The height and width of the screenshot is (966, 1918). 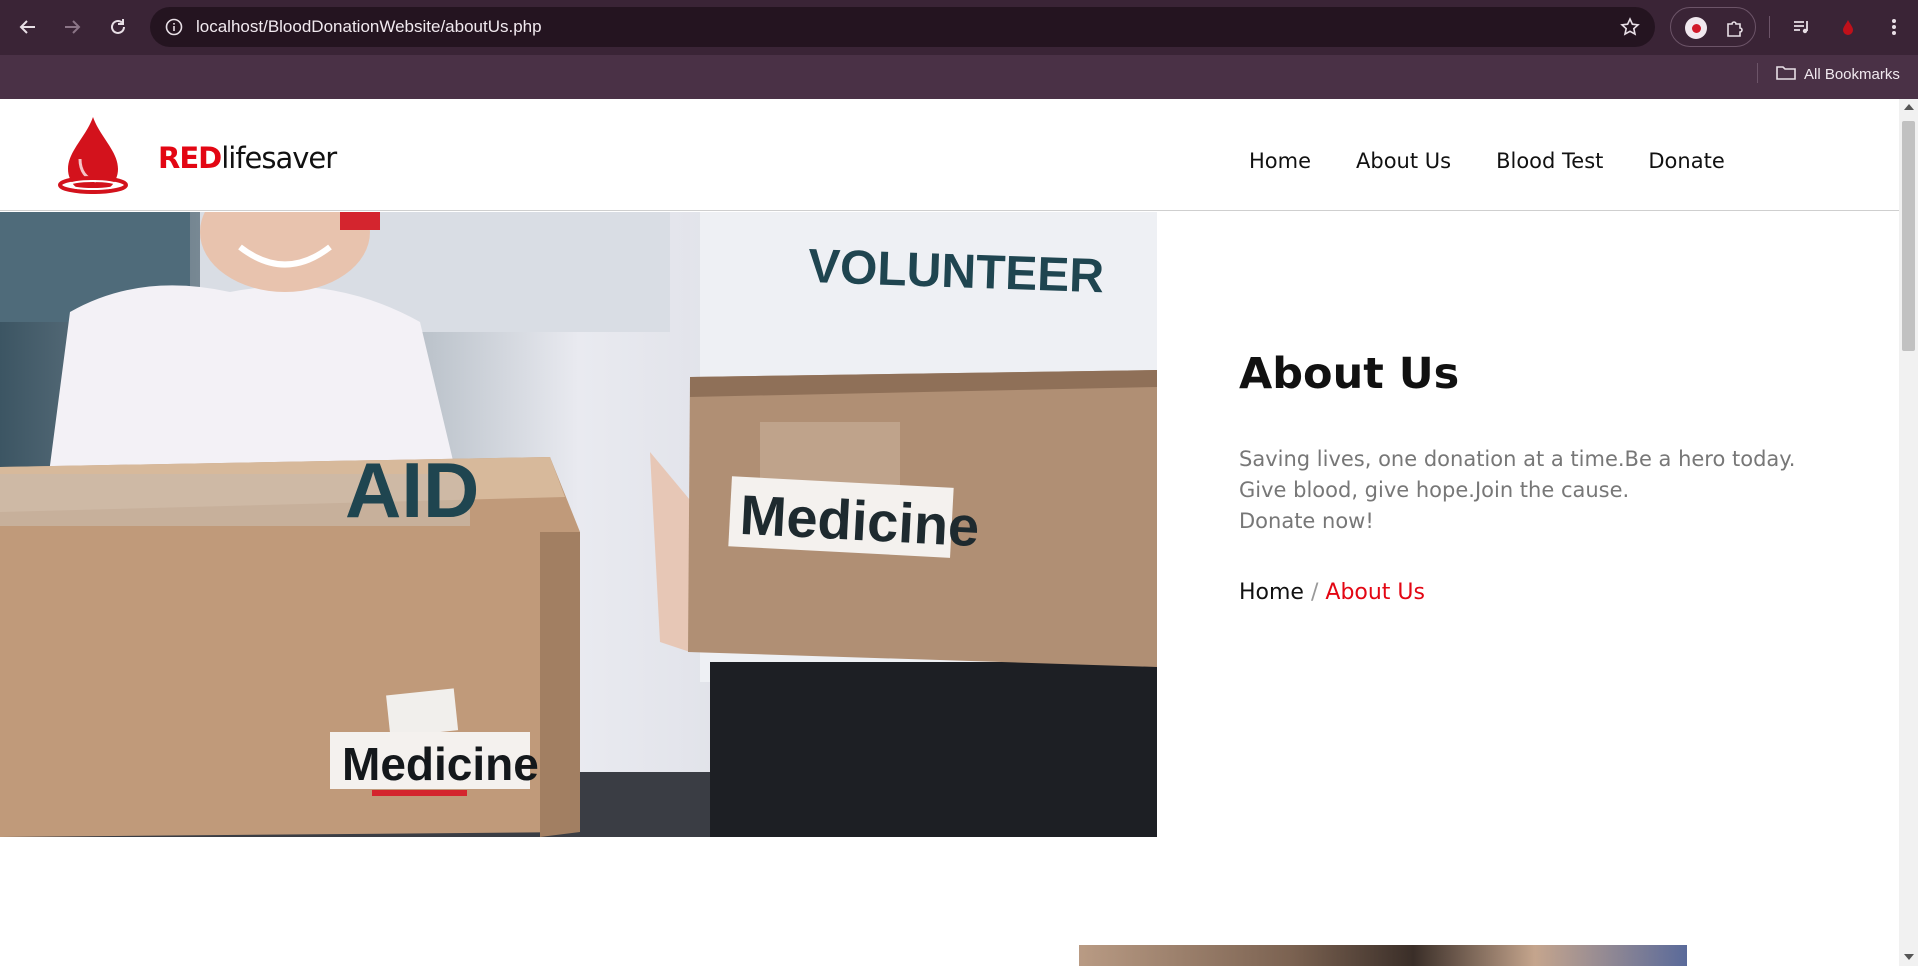 I want to click on record-icon, so click(x=1696, y=28).